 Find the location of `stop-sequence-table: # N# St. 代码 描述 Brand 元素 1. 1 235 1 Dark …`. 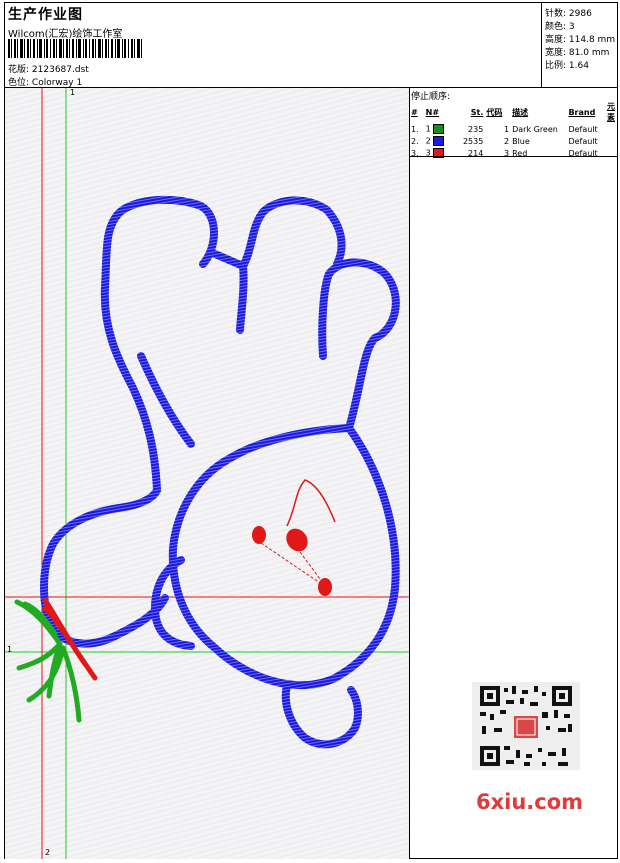

stop-sequence-table: # N# St. 代码 描述 Brand 元素 1. 1 235 1 Dark … is located at coordinates (514, 130).